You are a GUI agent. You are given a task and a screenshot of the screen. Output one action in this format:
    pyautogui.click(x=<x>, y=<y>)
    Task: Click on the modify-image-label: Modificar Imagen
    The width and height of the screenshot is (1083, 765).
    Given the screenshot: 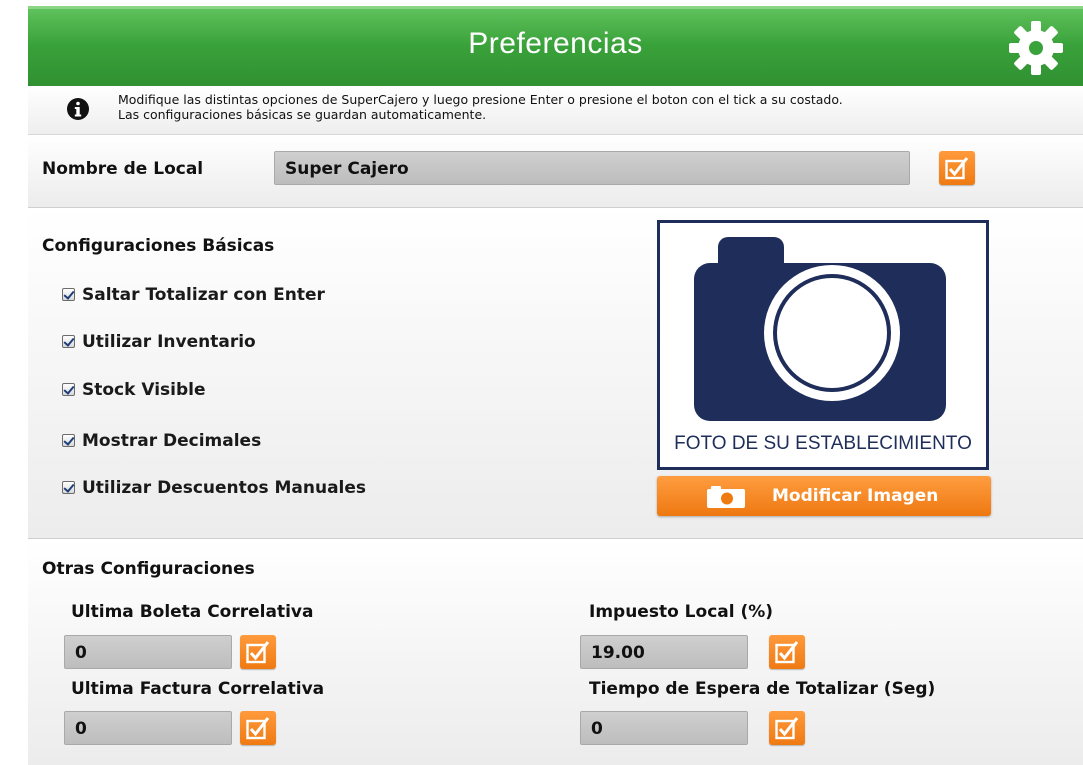 What is the action you would take?
    pyautogui.click(x=855, y=496)
    